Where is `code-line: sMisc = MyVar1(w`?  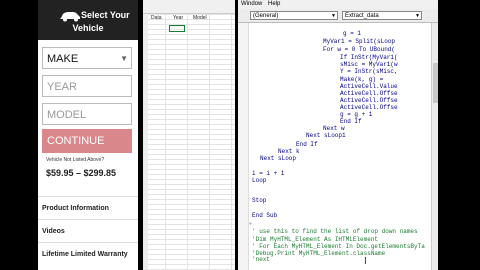 code-line: sMisc = MyVar1(w is located at coordinates (369, 64).